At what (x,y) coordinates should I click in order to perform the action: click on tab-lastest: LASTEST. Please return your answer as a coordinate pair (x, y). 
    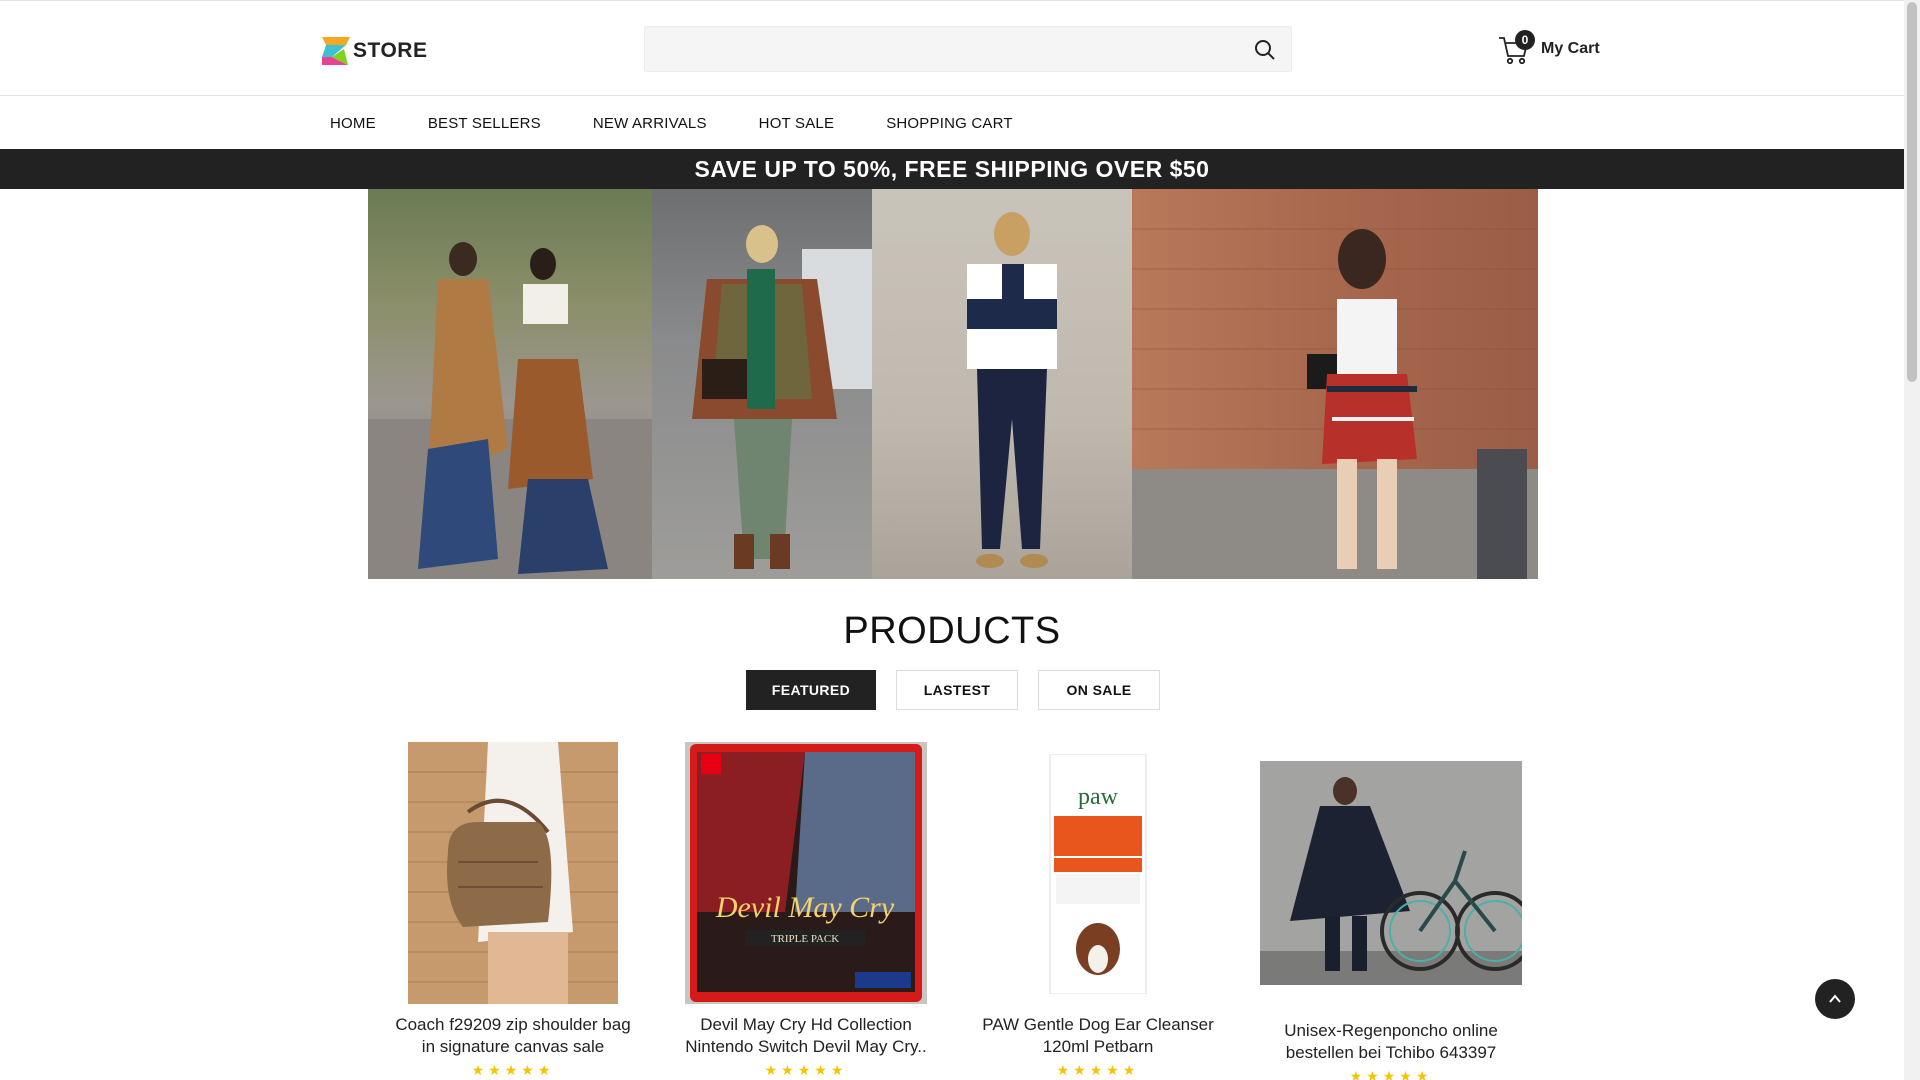
    Looking at the image, I should click on (957, 690).